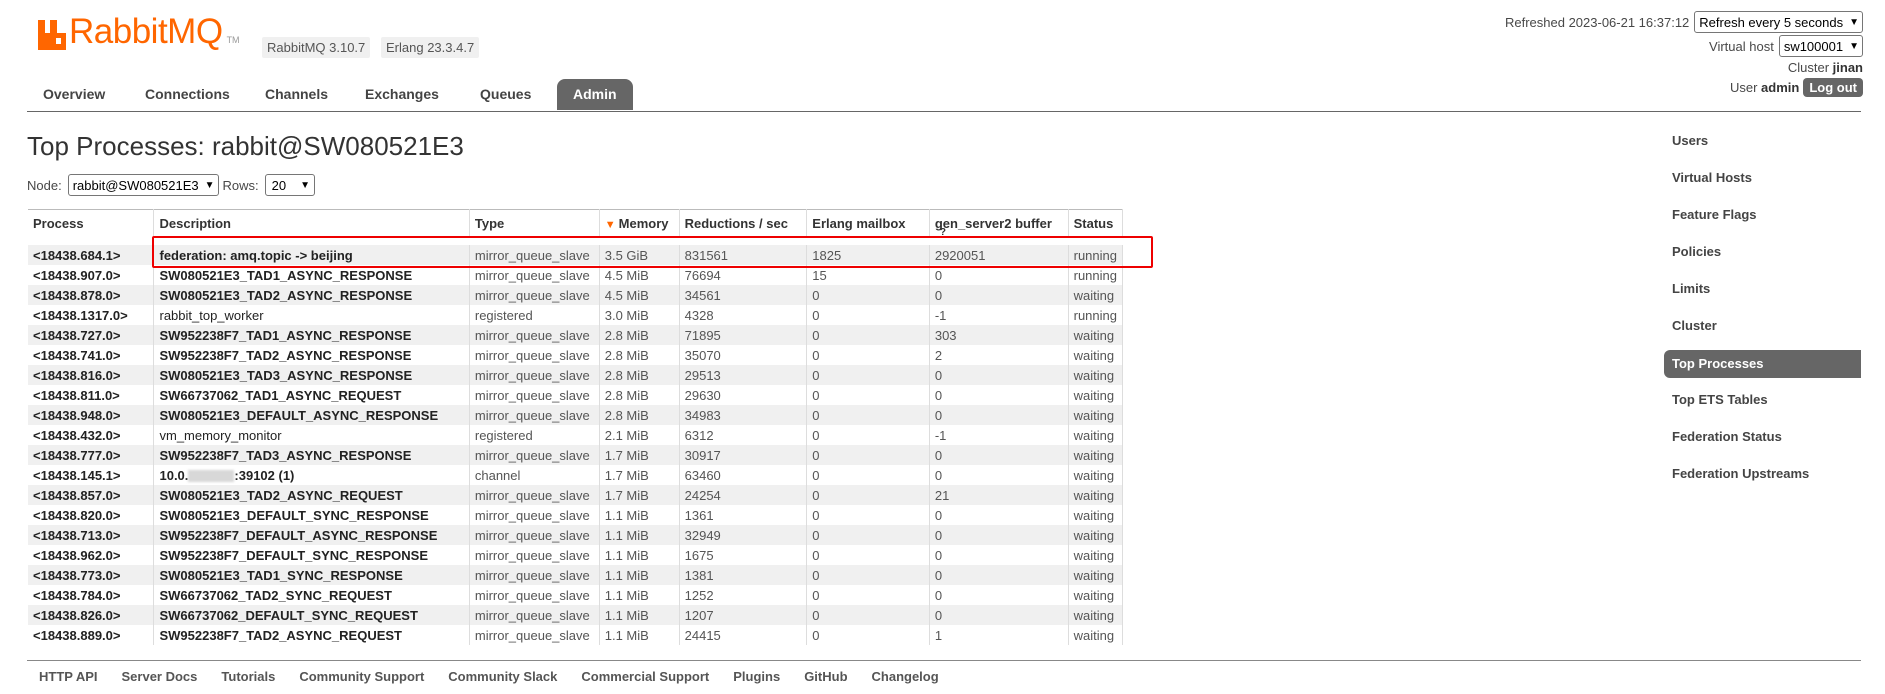  Describe the element at coordinates (1778, 22) in the screenshot. I see `refresh-interval-select: Refresh every 5 seconds ▼` at that location.